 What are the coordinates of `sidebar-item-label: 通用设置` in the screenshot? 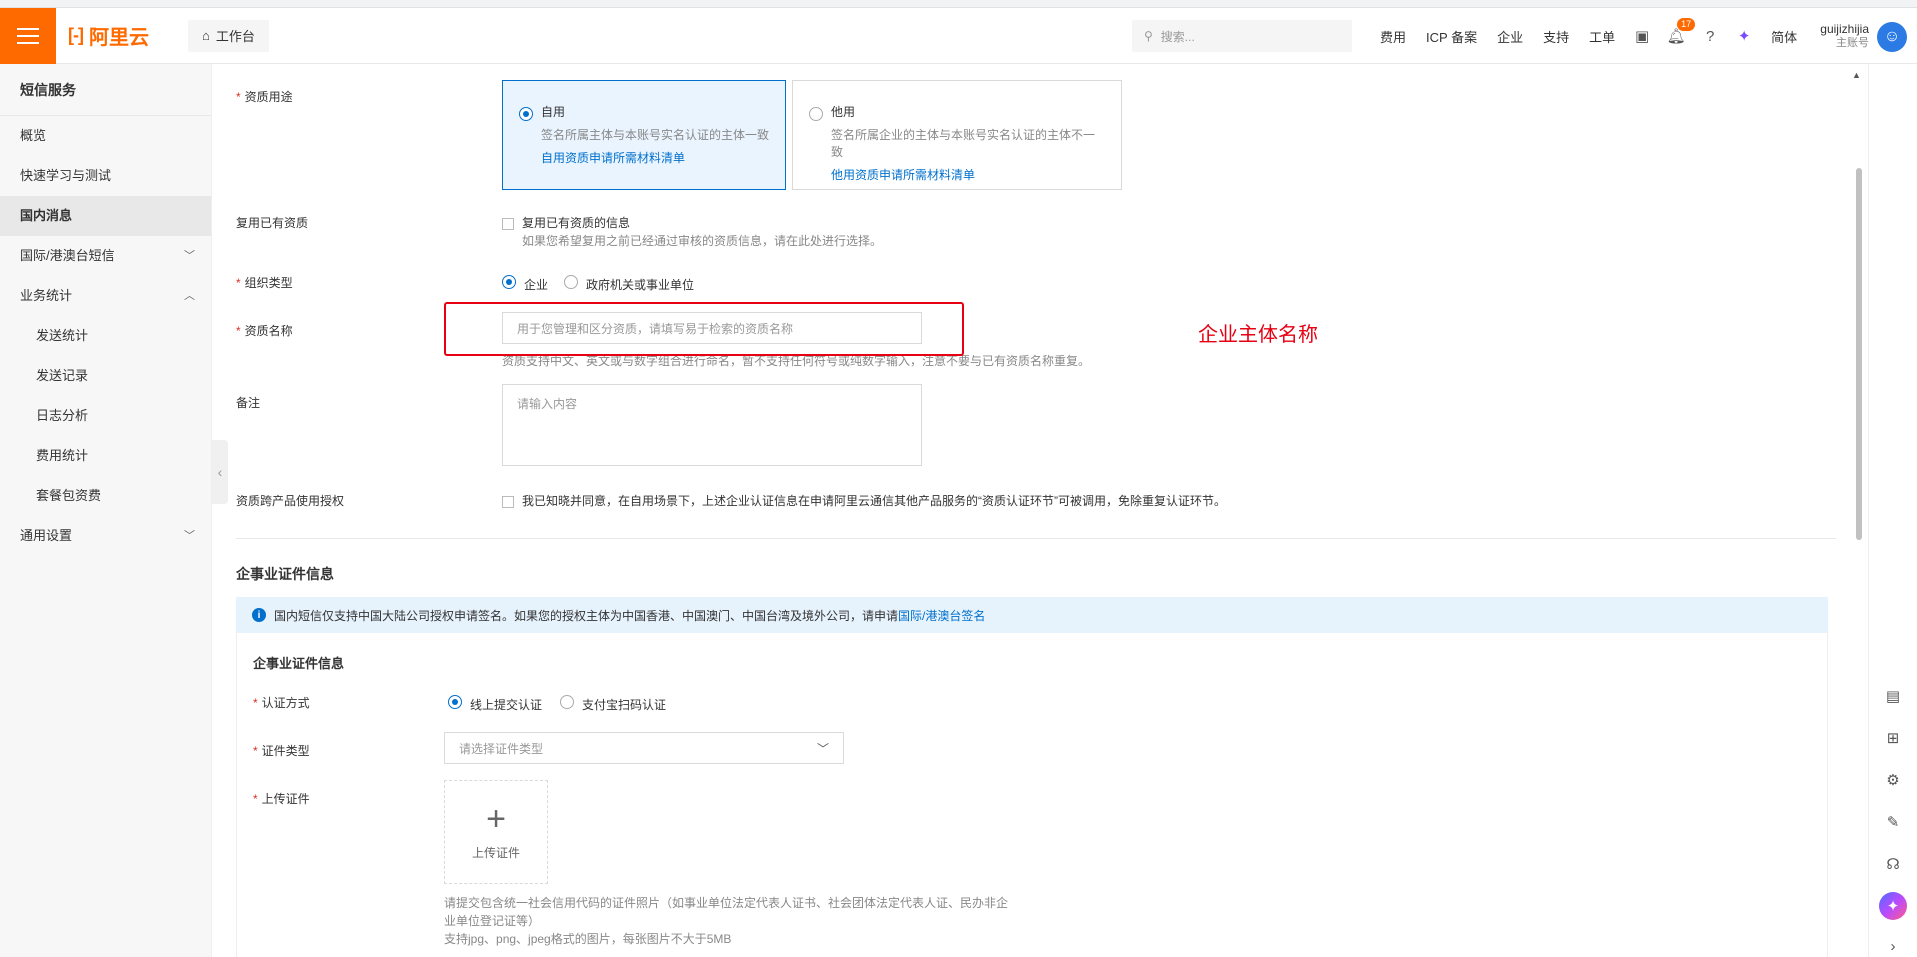 It's located at (46, 535).